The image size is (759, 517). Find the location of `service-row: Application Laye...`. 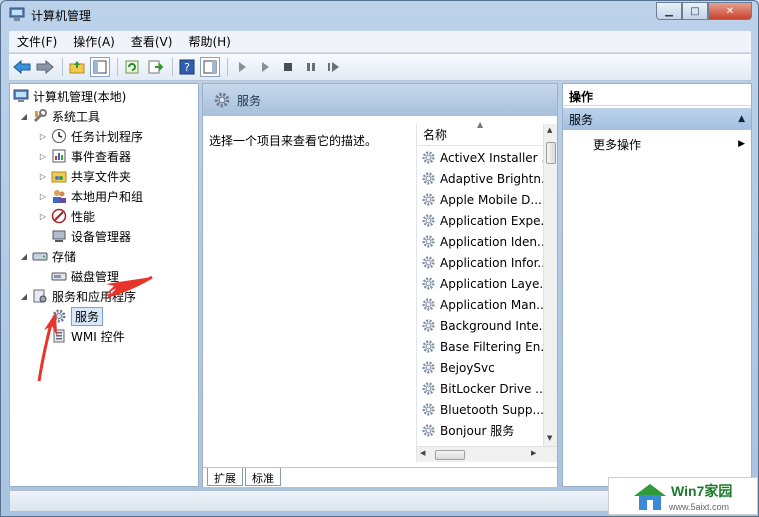

service-row: Application Laye... is located at coordinates (480, 283).